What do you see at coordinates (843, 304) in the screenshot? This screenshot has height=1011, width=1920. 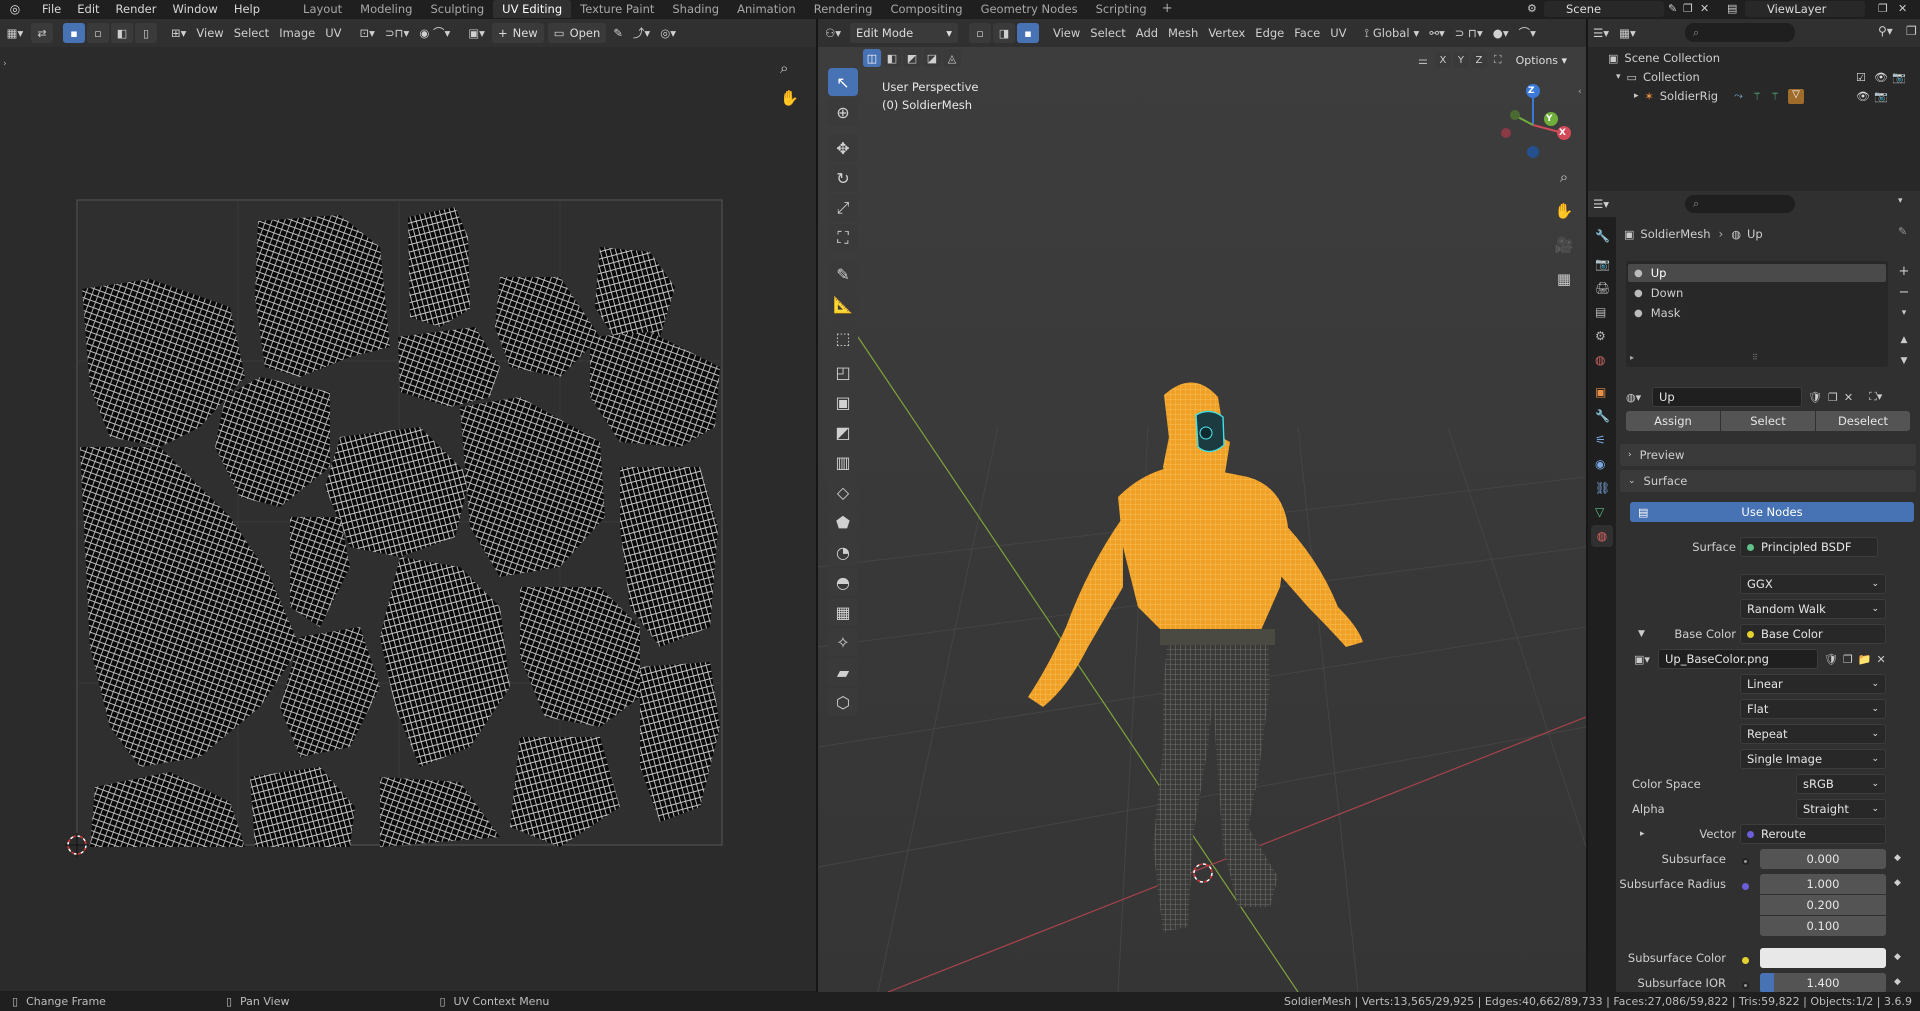 I see `measure-tool-icon: 📐` at bounding box center [843, 304].